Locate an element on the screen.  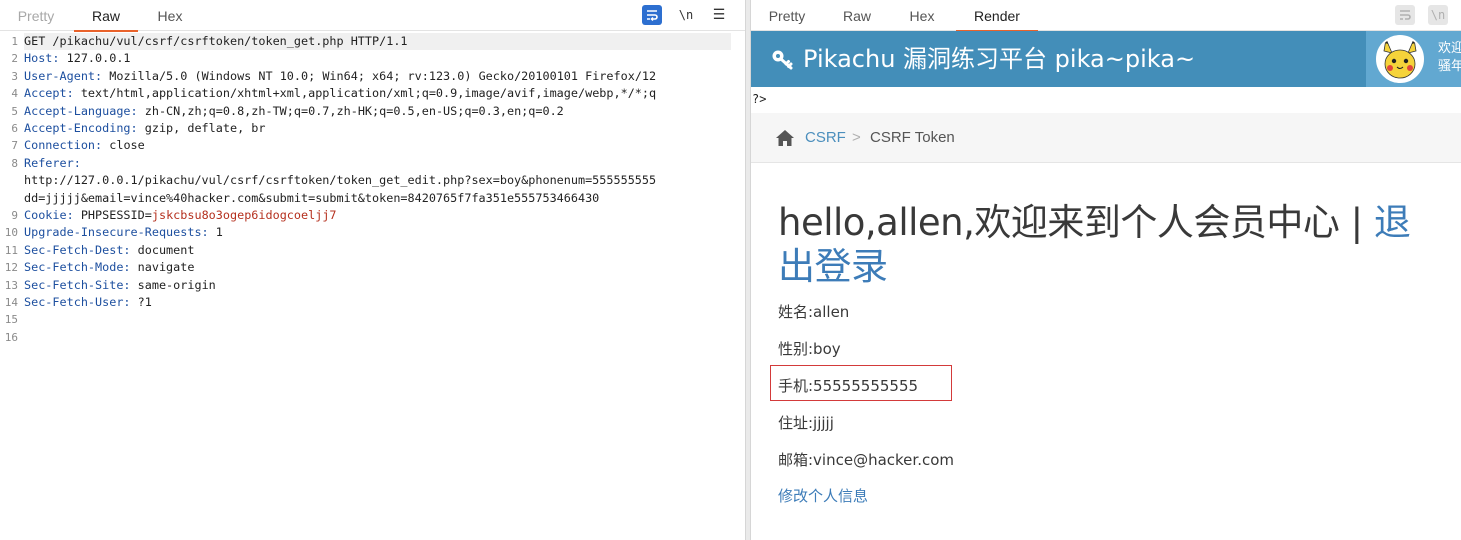
header-name: Sec-Fetch-Site: is located at coordinates (77, 284).